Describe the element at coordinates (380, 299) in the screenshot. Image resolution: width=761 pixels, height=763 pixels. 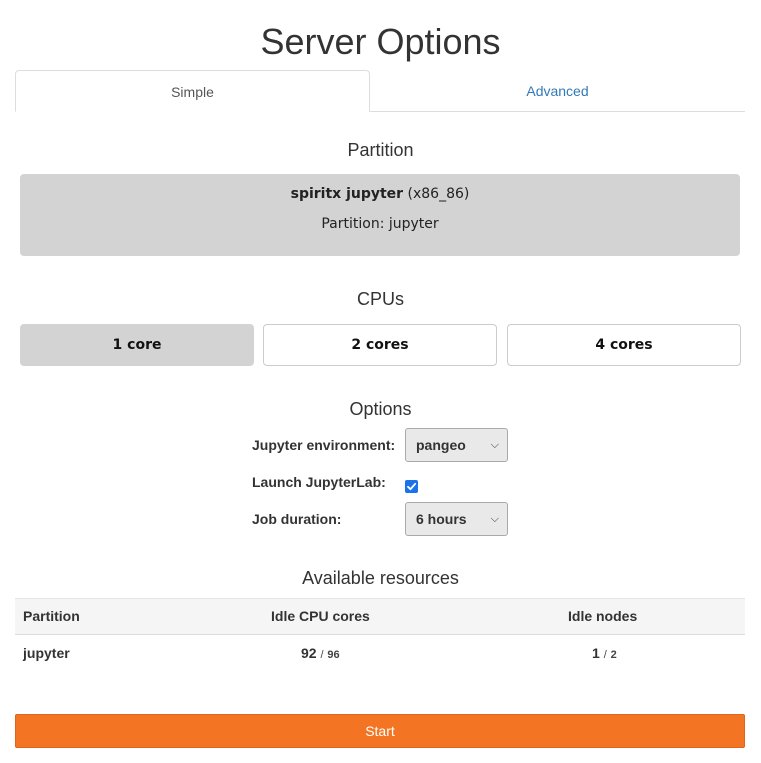
I see `cpus-section-title: CPUs` at that location.